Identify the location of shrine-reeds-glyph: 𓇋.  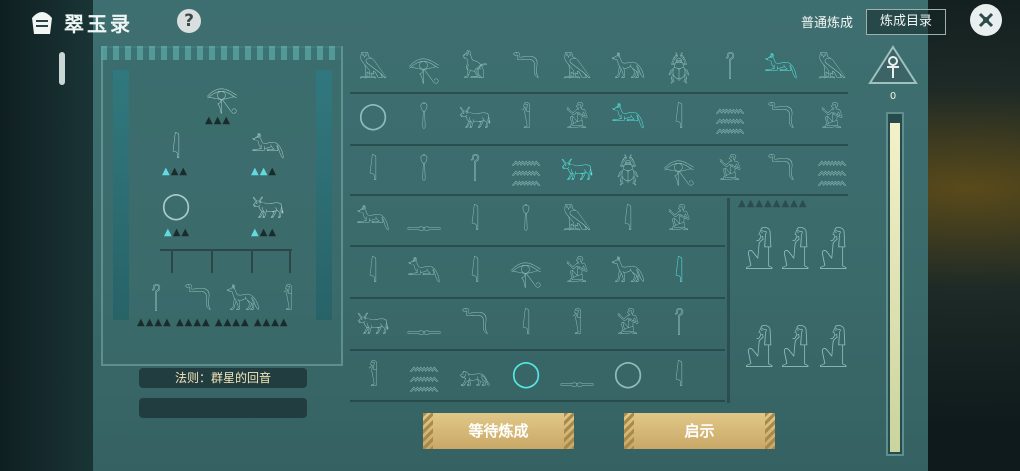
(176, 146).